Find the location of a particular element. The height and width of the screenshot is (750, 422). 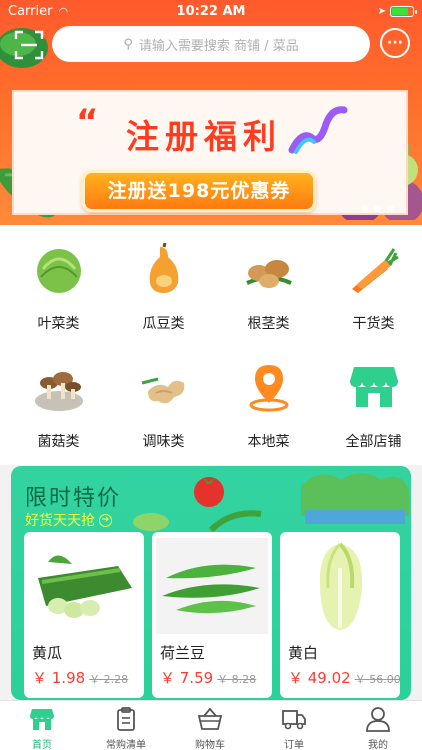

search-icon: ⚲ is located at coordinates (128, 44).